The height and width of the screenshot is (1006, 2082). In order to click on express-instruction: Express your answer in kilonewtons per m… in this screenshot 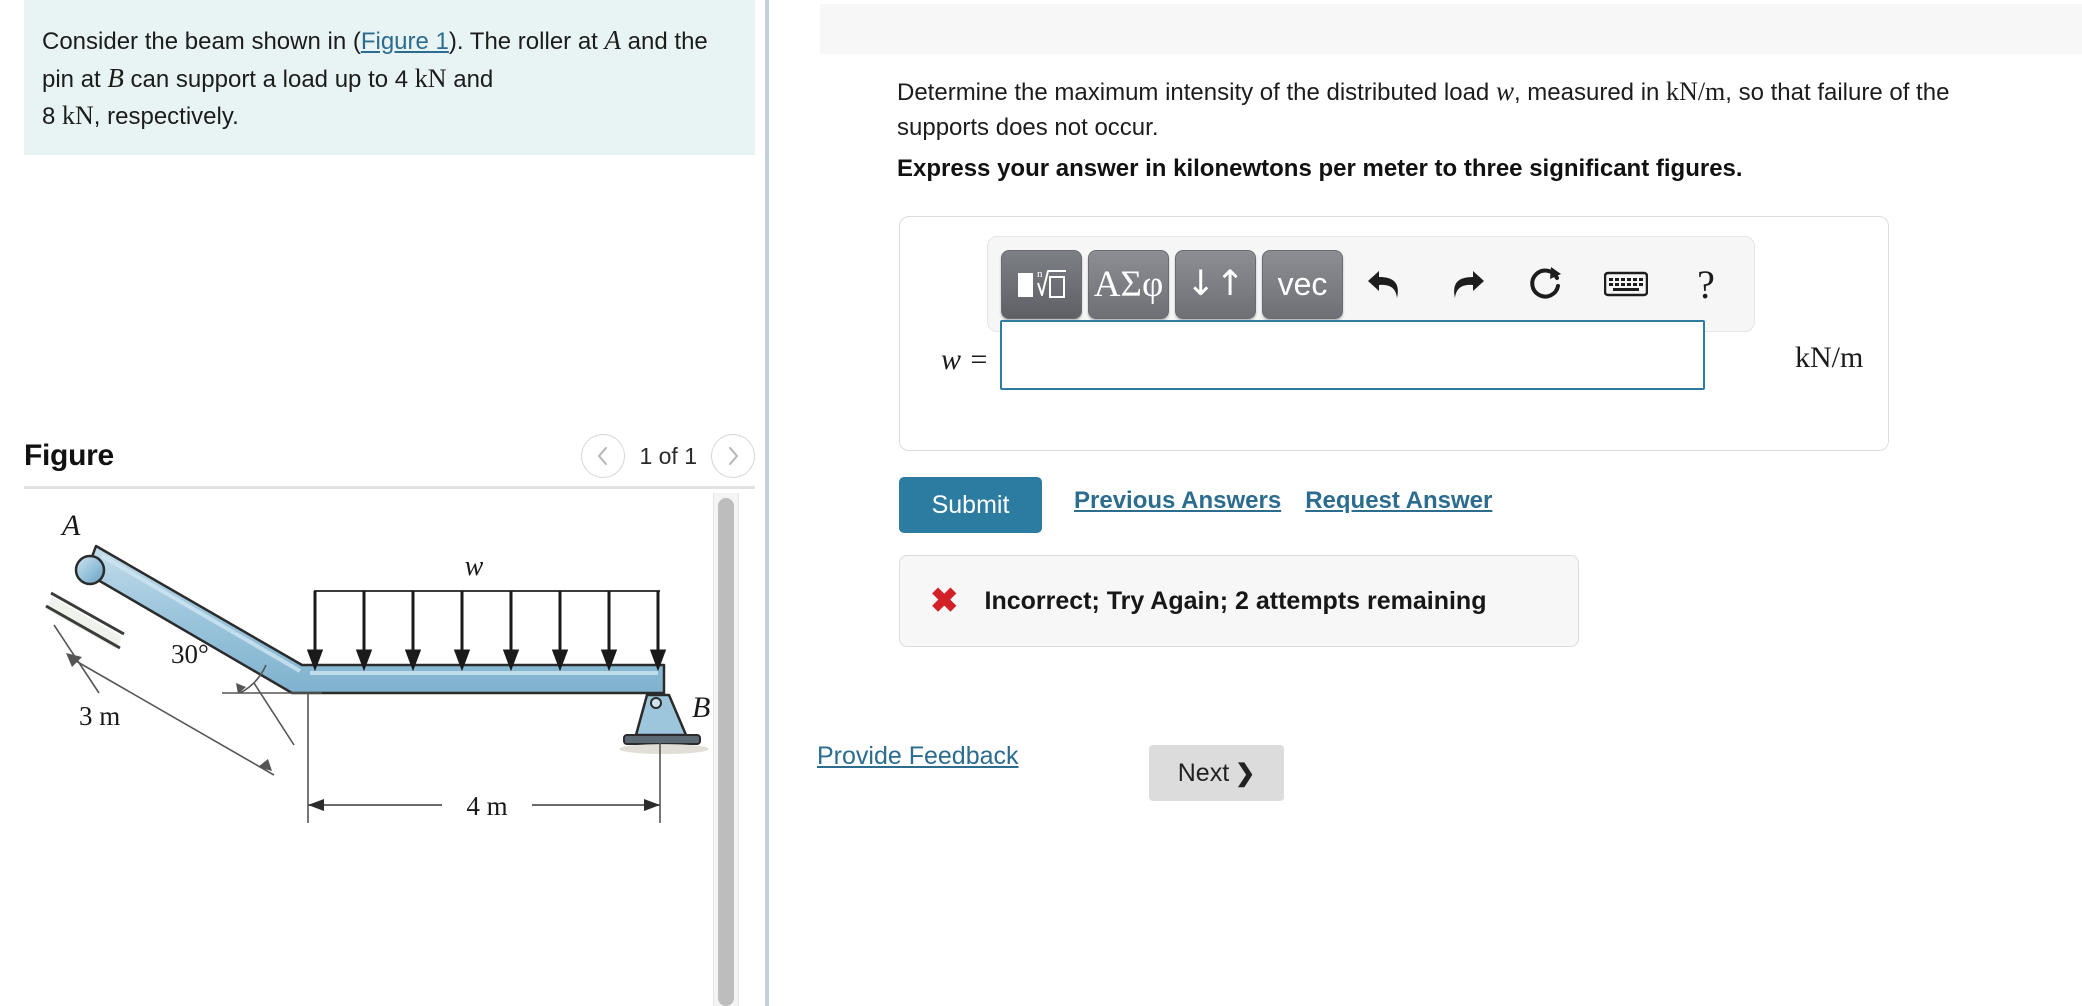, I will do `click(1320, 168)`.